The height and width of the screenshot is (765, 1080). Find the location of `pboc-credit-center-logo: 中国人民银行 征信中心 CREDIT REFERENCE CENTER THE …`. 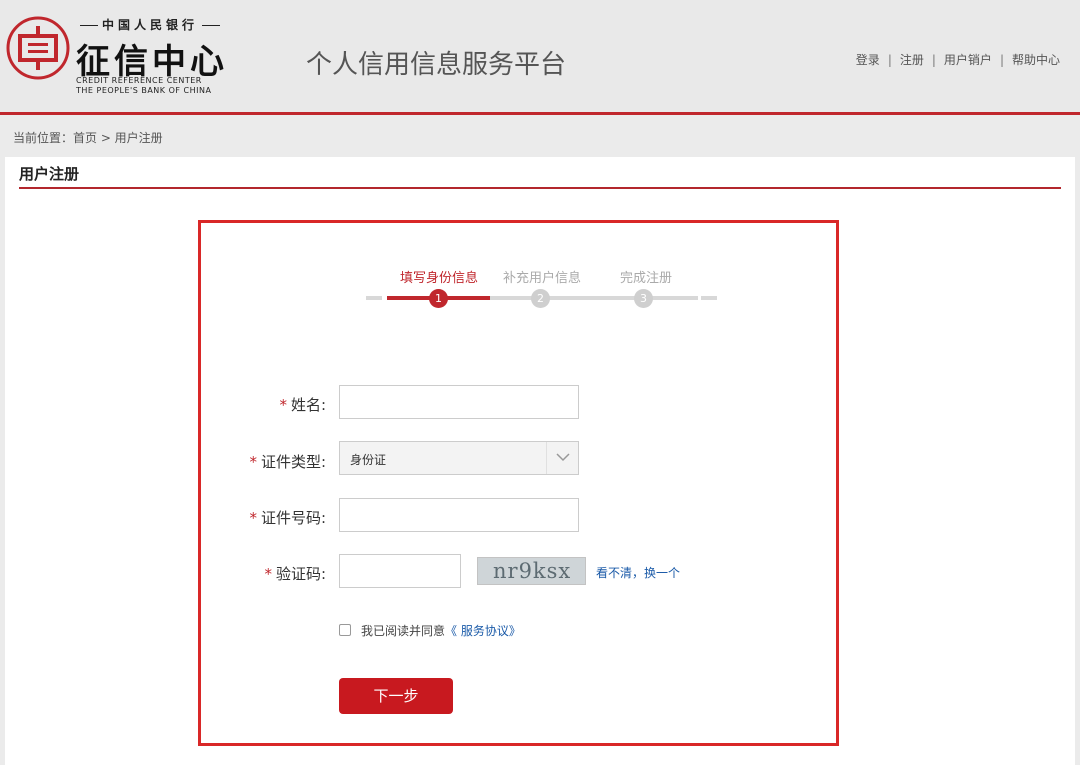

pboc-credit-center-logo: 中国人民银行 征信中心 CREDIT REFERENCE CENTER THE … is located at coordinates (126, 57).